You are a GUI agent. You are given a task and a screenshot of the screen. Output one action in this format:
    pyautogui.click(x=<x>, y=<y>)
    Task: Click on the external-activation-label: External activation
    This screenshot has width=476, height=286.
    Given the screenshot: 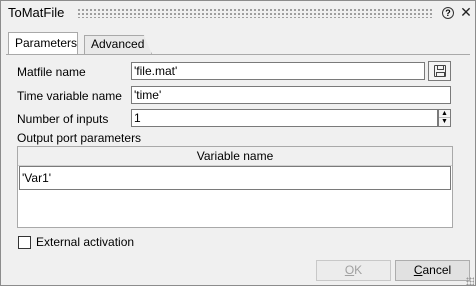 What is the action you would take?
    pyautogui.click(x=85, y=242)
    